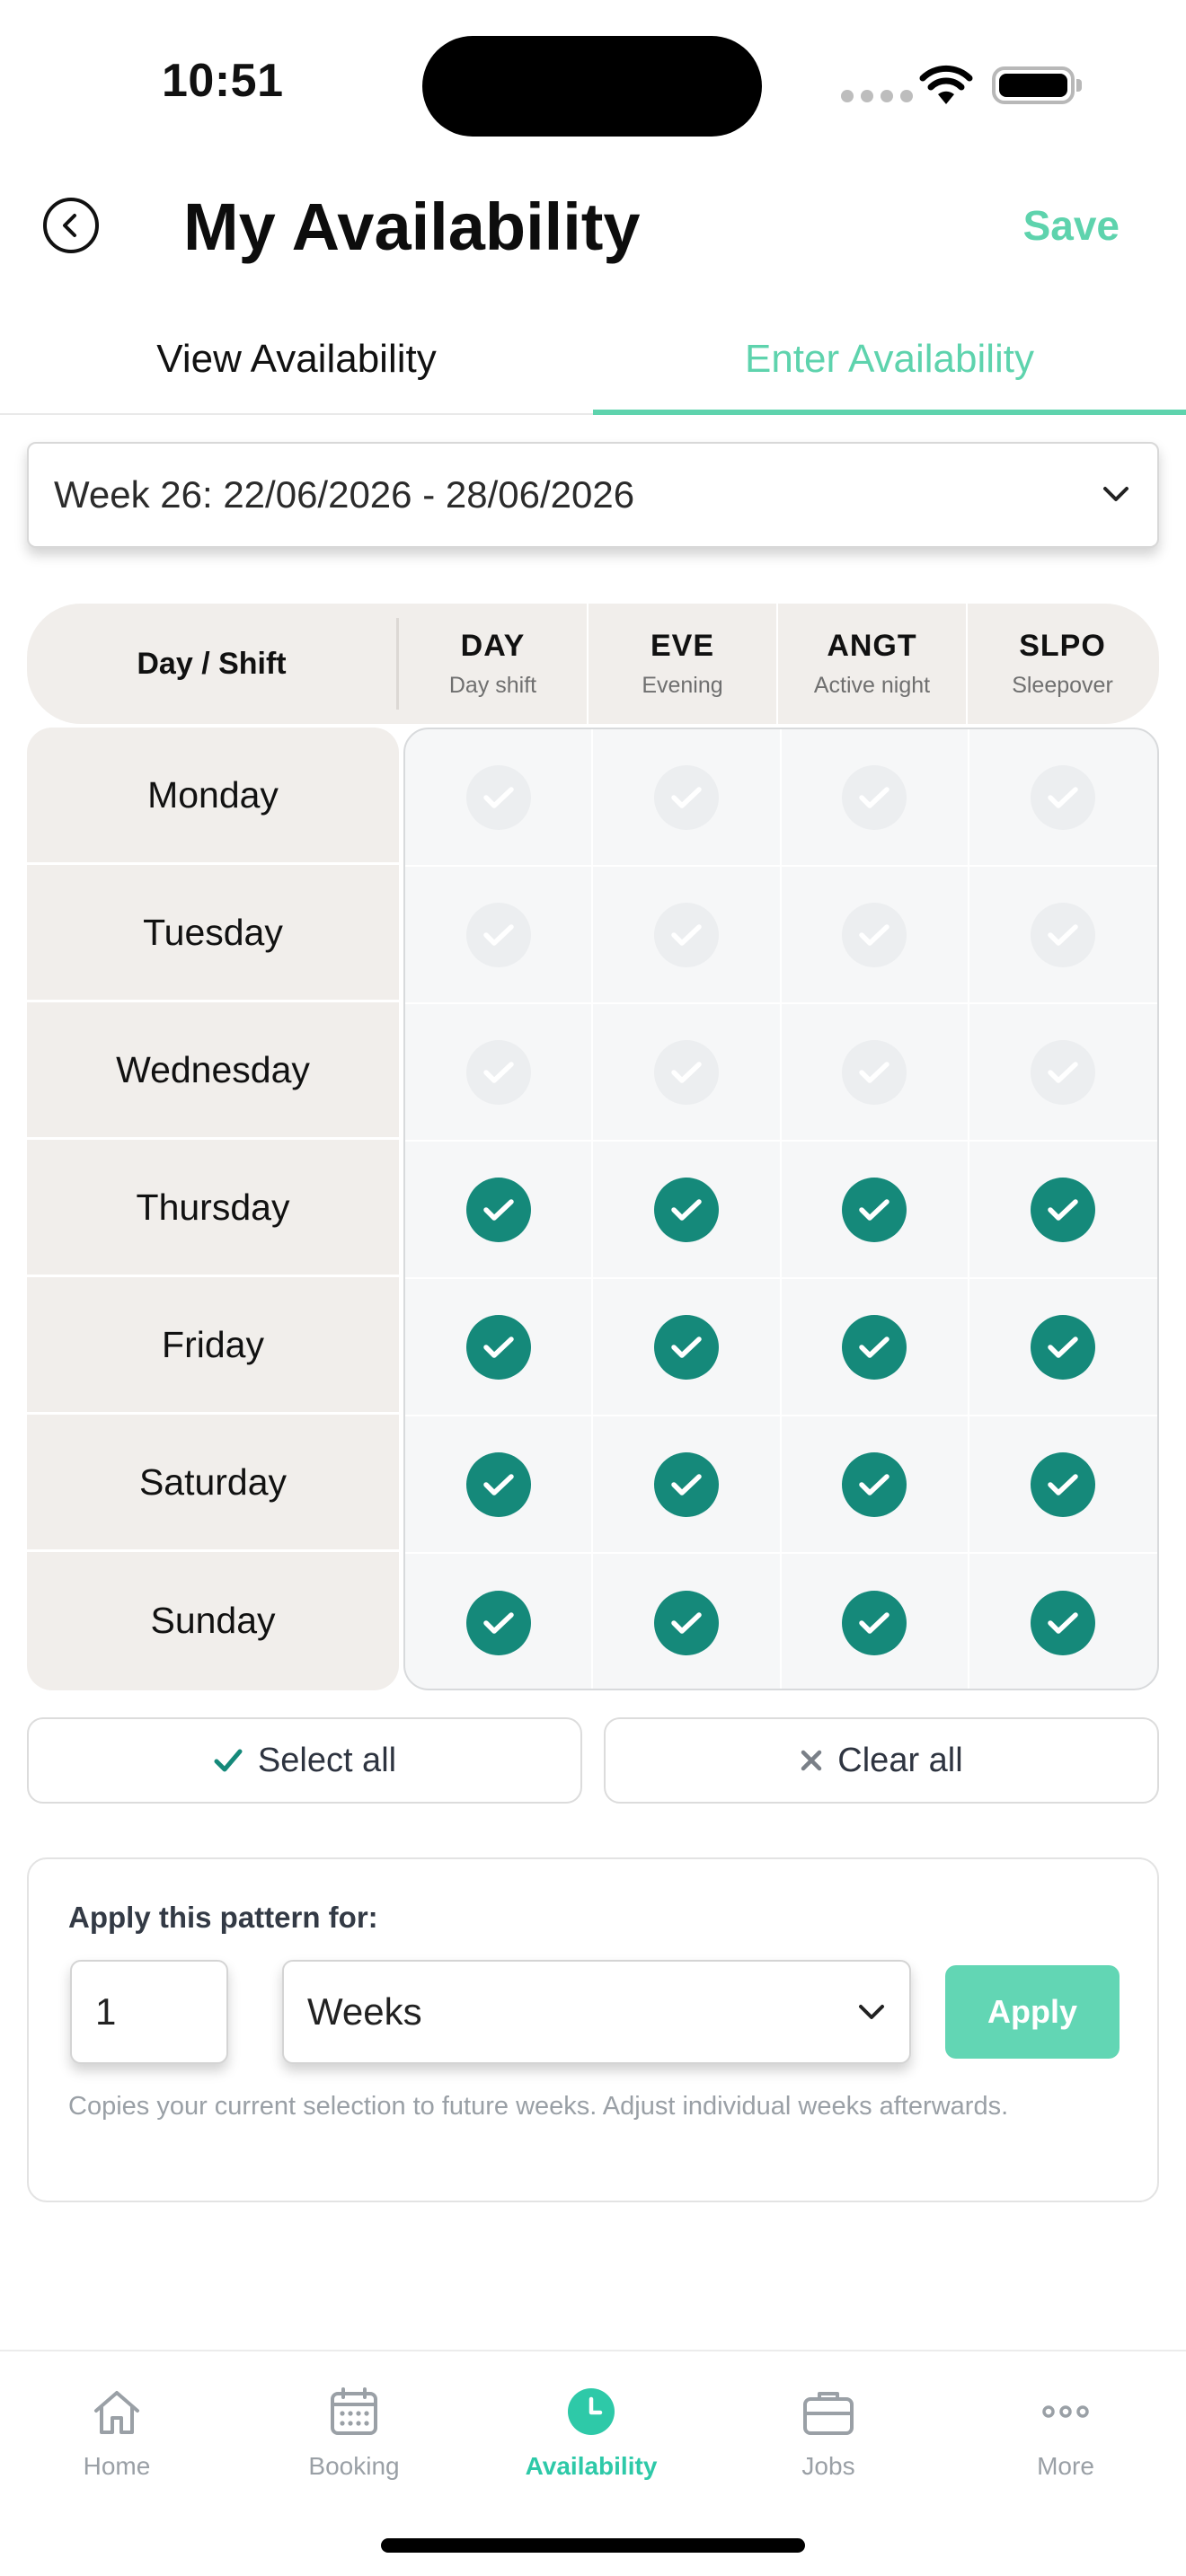 The width and height of the screenshot is (1186, 2576). I want to click on availability-cell-tuesday-day, so click(499, 934).